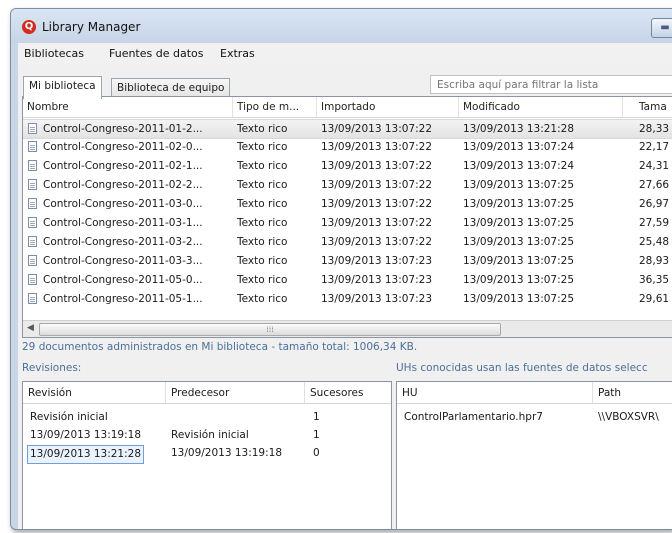 This screenshot has height=533, width=672. What do you see at coordinates (654, 185) in the screenshot?
I see `cell-size: 27,66` at bounding box center [654, 185].